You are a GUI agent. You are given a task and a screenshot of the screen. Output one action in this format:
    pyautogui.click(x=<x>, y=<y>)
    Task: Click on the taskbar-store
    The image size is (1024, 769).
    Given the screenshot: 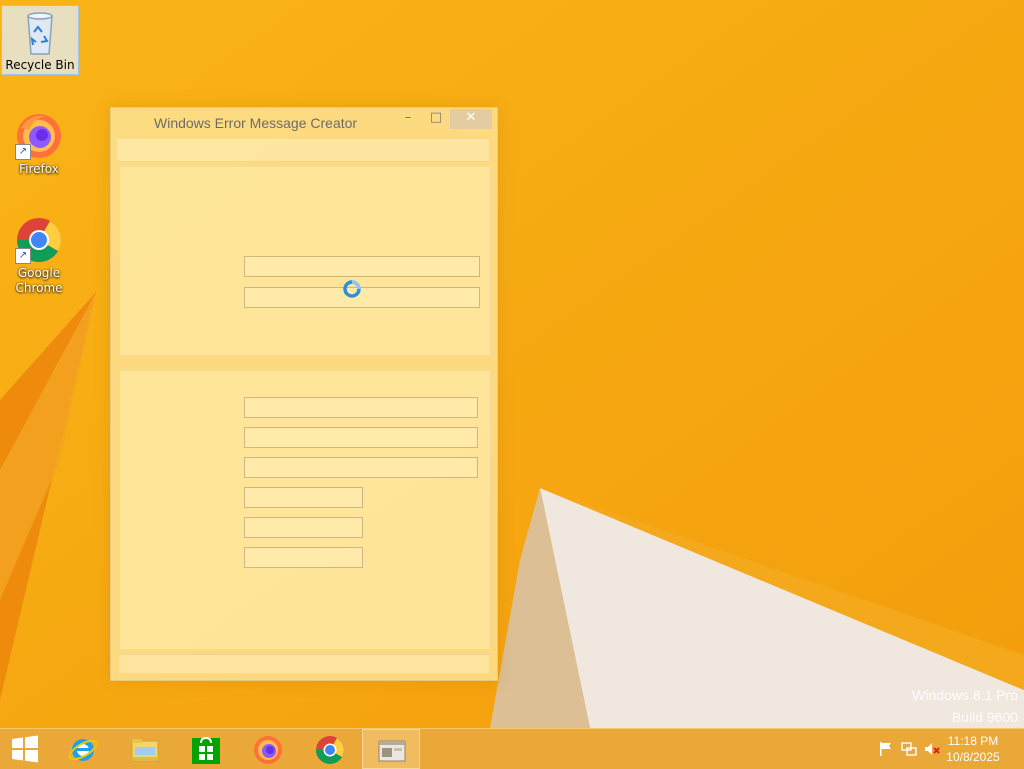 What is the action you would take?
    pyautogui.click(x=205, y=749)
    